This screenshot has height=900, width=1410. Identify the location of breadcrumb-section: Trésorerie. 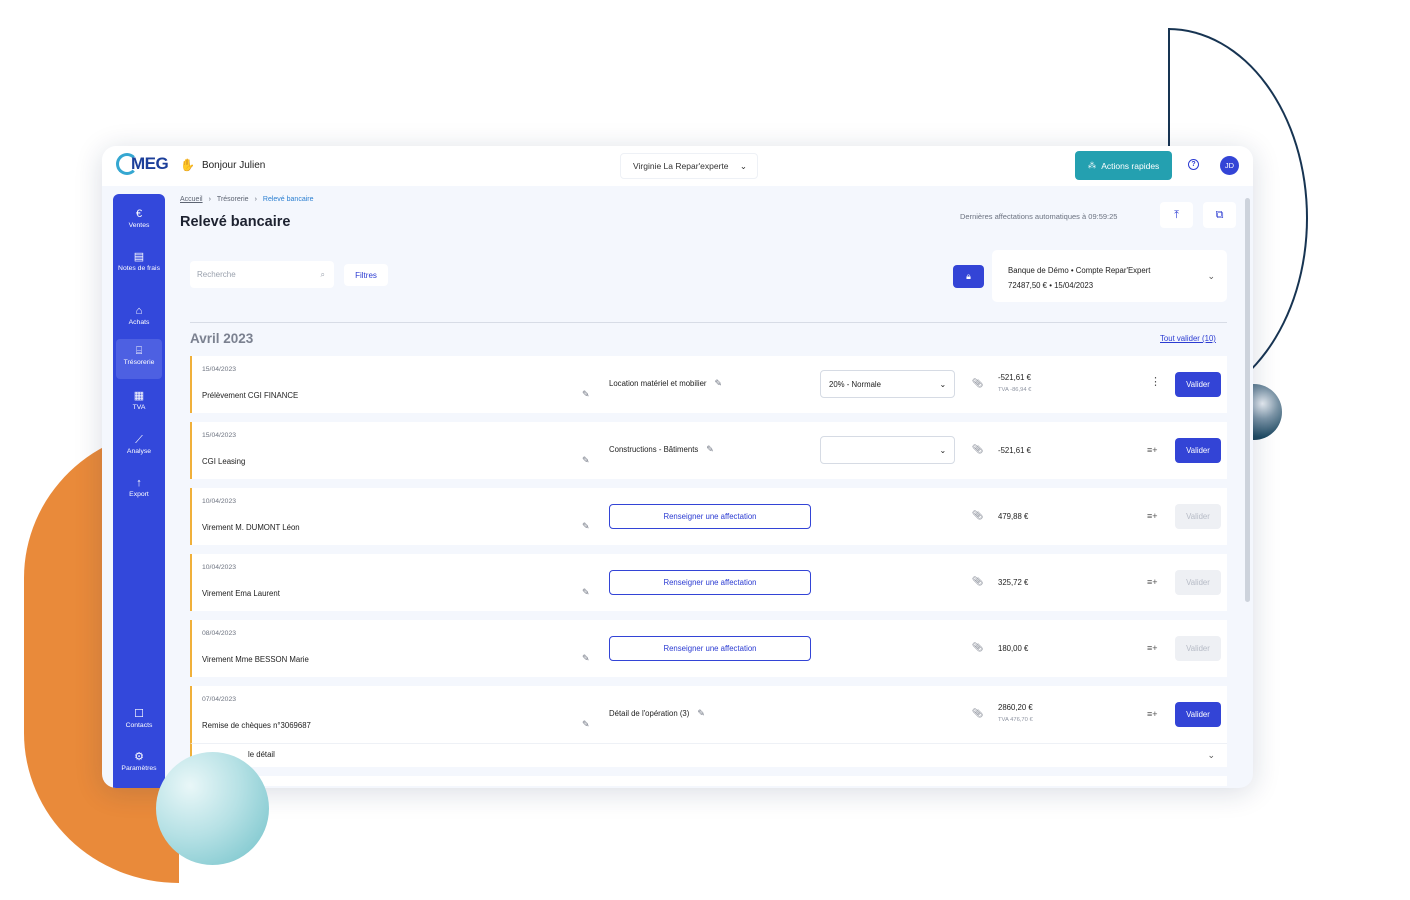
(233, 199).